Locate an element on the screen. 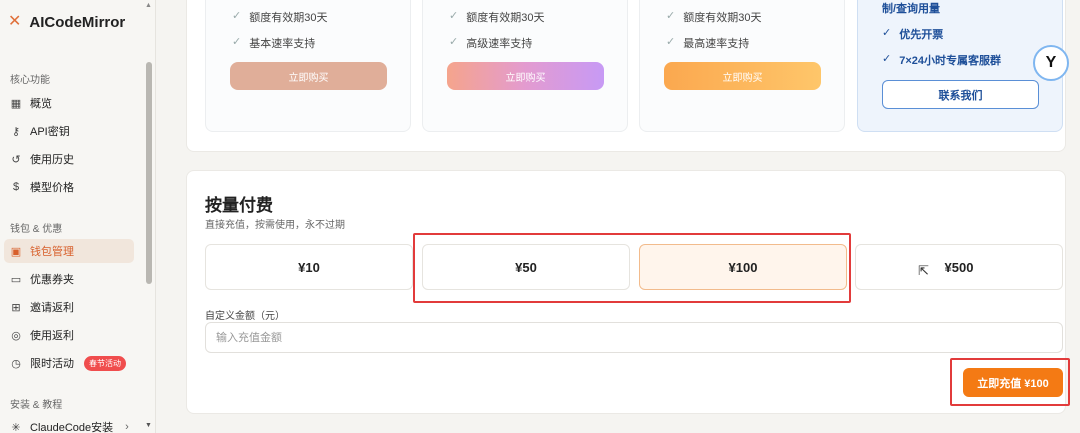 This screenshot has height=433, width=1080. amount-option-10: ¥10 is located at coordinates (309, 267).